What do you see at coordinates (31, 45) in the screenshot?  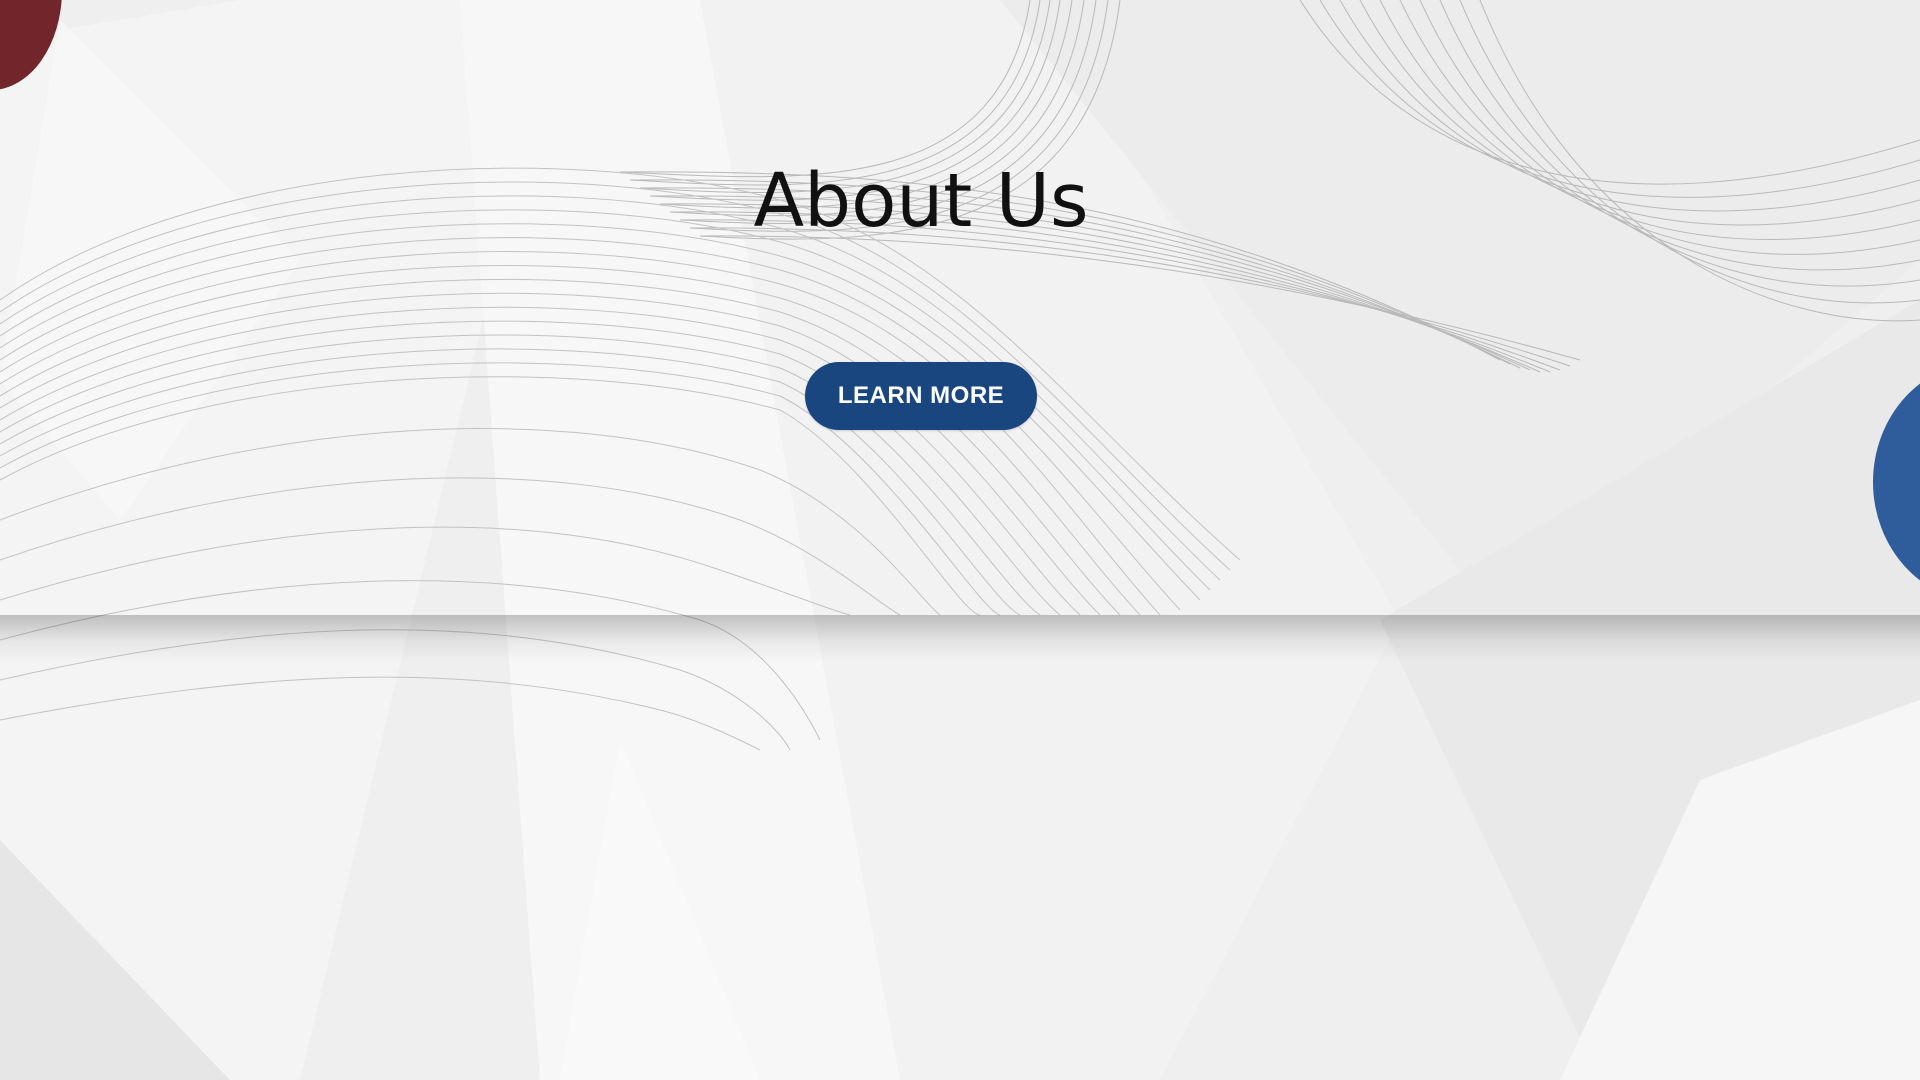 I see `red-circle-accent` at bounding box center [31, 45].